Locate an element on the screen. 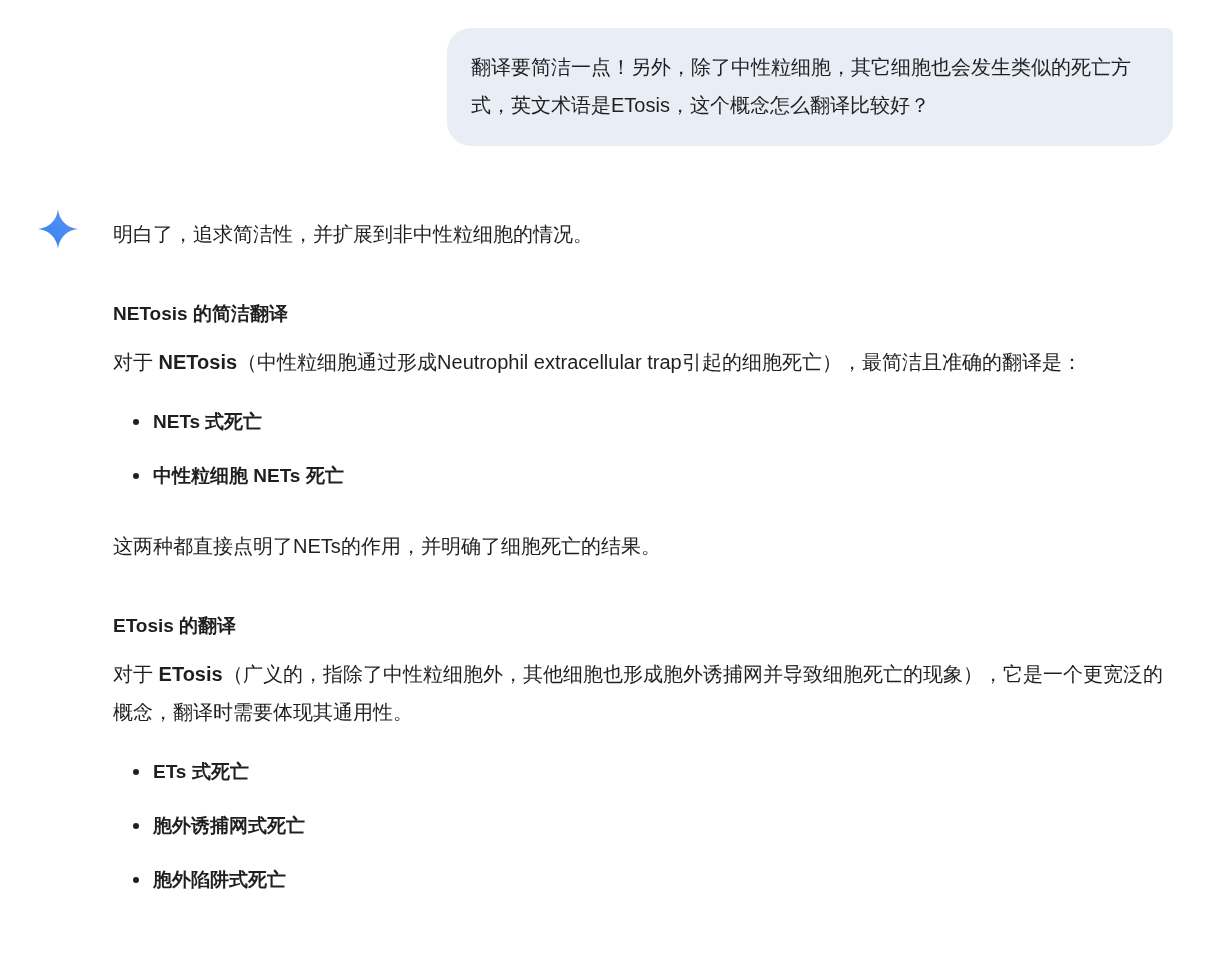  paragraph: 这两种都直接点明了NETs的作用，并明确了细胞死亡的结果。 is located at coordinates (387, 546).